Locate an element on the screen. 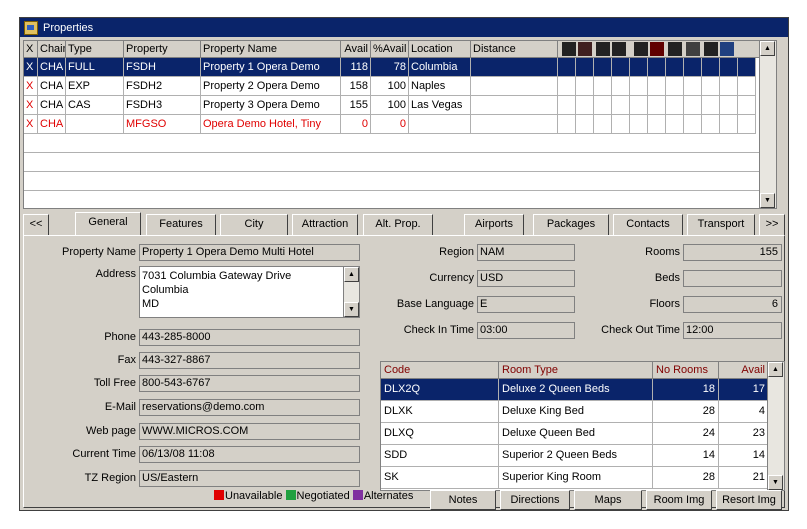  col-header-chain: Chain is located at coordinates (52, 49).